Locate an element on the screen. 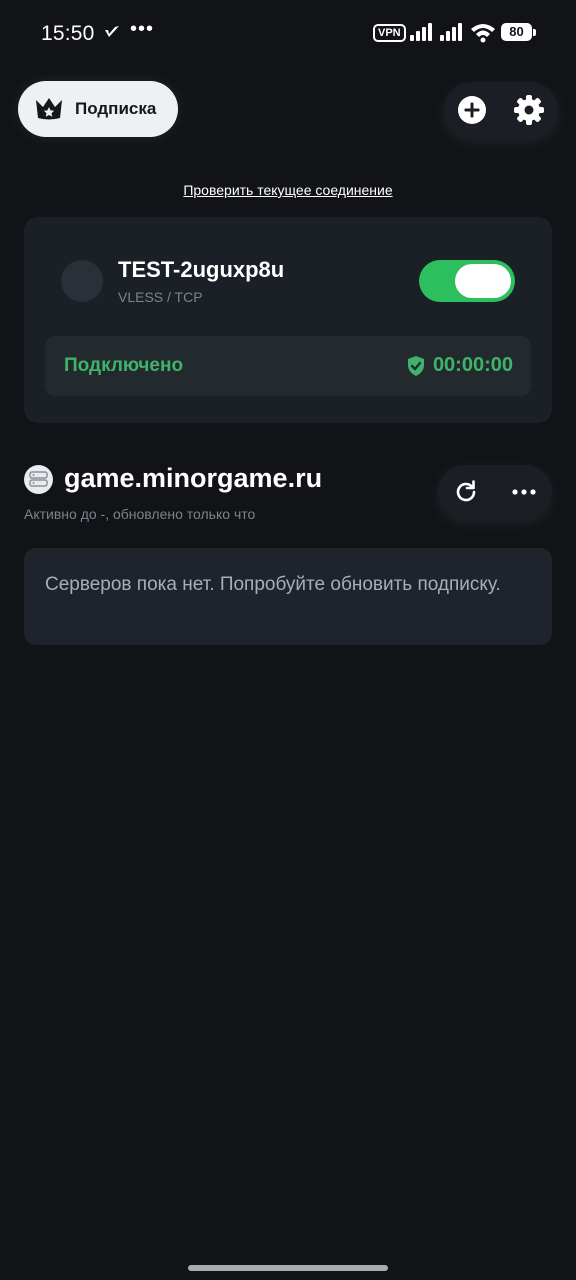 This screenshot has width=576, height=1280. toggle-knob is located at coordinates (483, 281).